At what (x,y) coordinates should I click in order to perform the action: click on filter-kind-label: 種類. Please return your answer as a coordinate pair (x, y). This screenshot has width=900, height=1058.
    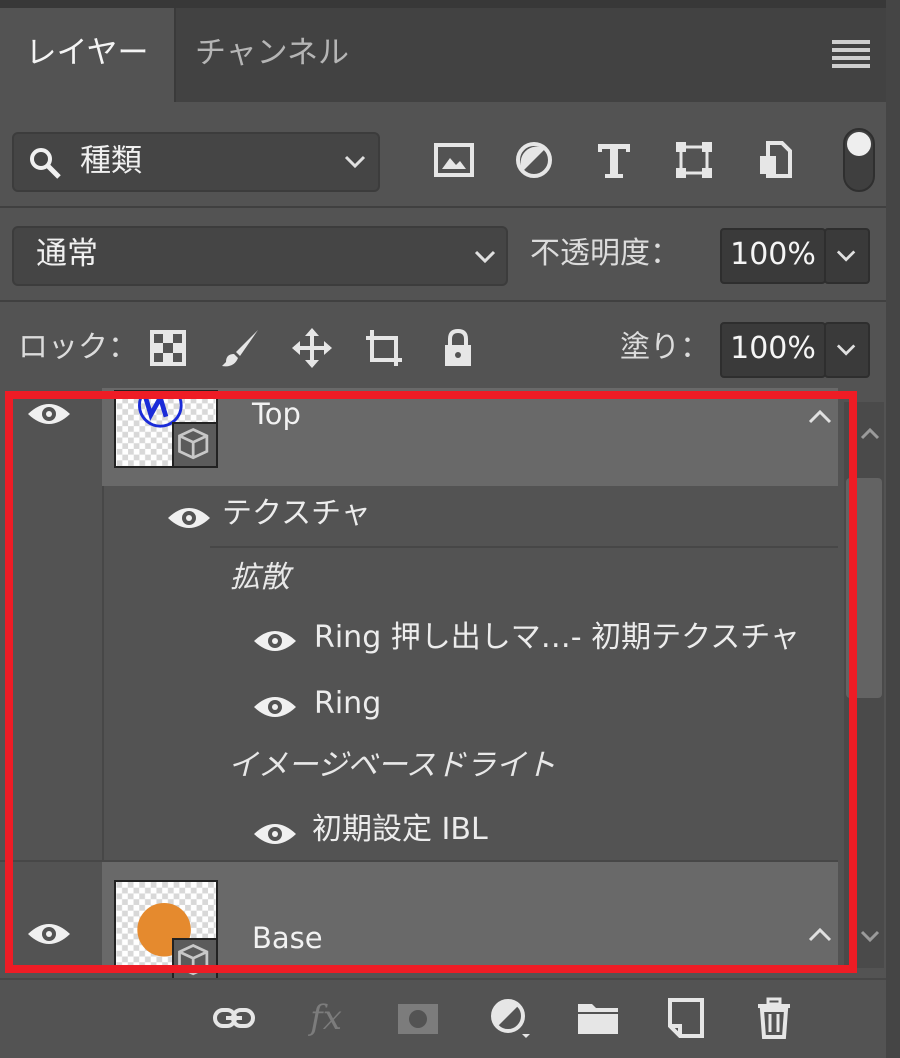
    Looking at the image, I should click on (111, 161).